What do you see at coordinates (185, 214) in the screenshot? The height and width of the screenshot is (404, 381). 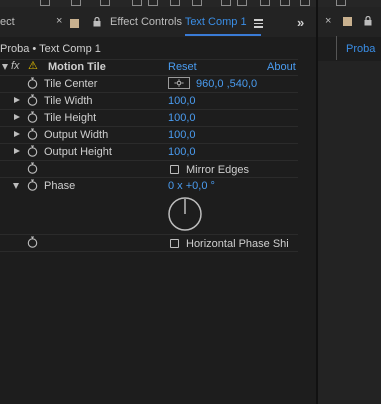 I see `angle-dial-icon` at bounding box center [185, 214].